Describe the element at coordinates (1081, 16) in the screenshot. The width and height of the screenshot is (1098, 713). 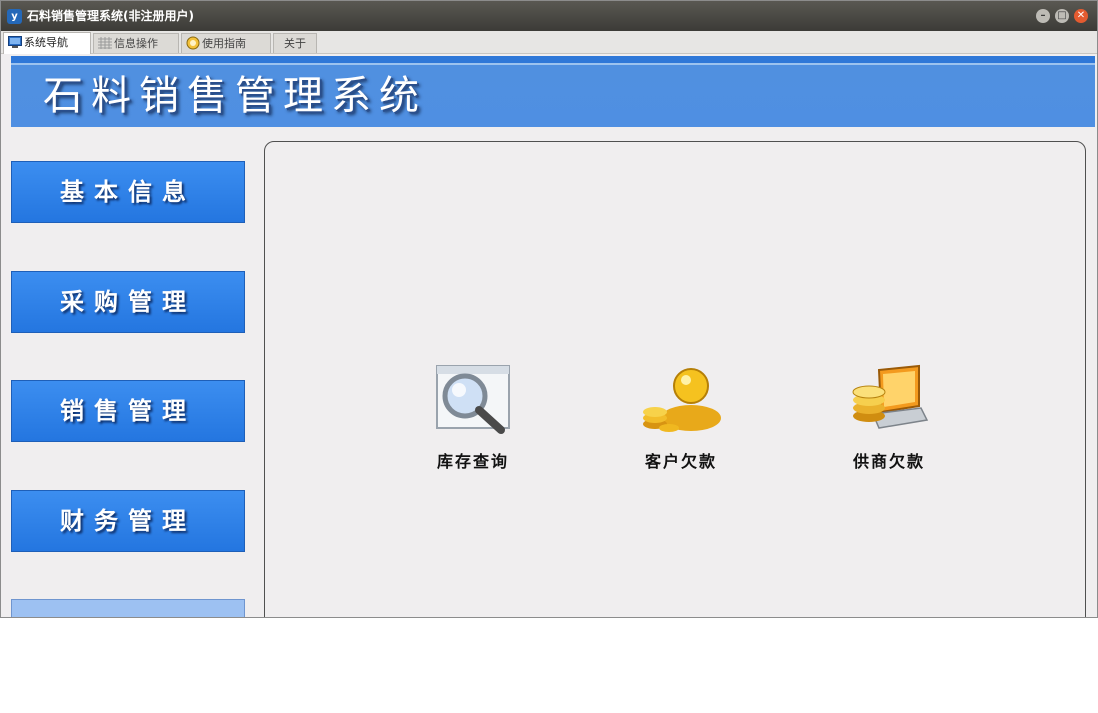
I see `close-button: ✕` at that location.